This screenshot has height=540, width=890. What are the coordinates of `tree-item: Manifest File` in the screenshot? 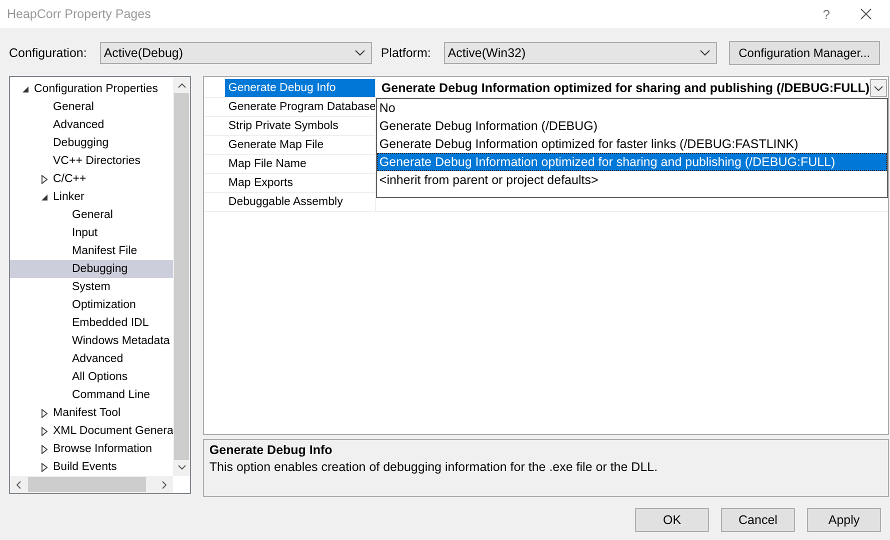 It's located at (92, 251).